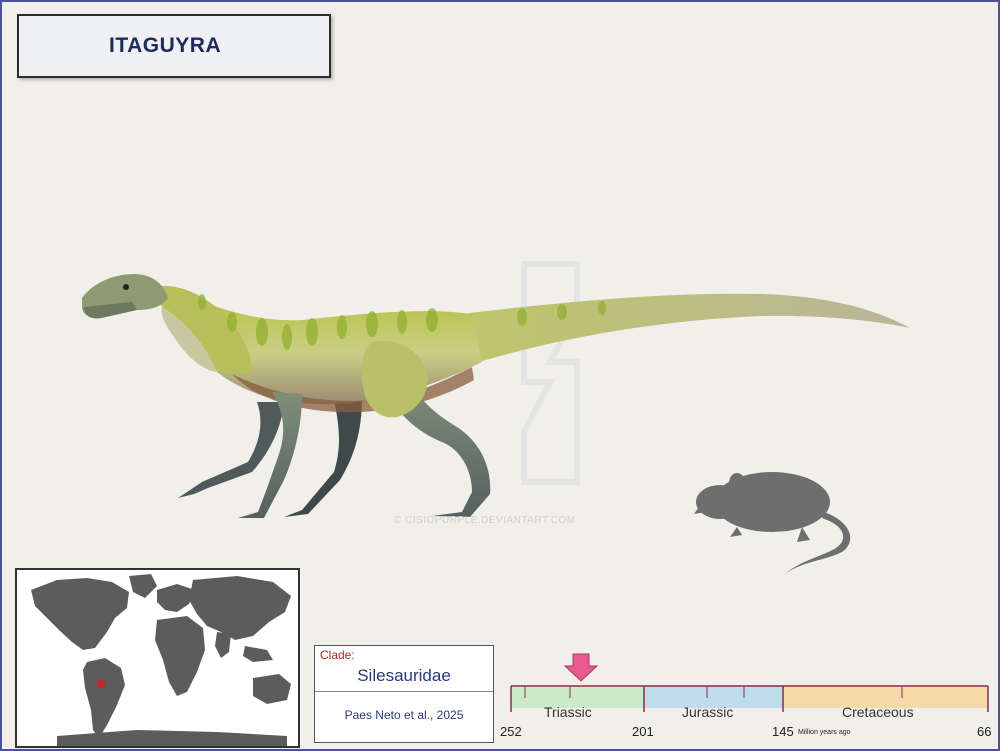  What do you see at coordinates (772, 529) in the screenshot?
I see `rat-silhouette` at bounding box center [772, 529].